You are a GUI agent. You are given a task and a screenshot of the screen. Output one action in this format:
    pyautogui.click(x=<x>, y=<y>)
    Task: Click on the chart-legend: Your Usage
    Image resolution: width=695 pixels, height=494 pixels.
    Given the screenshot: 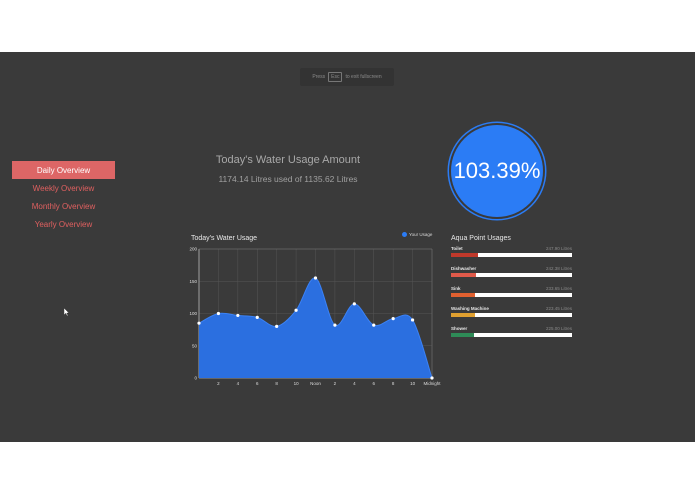 What is the action you would take?
    pyautogui.click(x=417, y=234)
    